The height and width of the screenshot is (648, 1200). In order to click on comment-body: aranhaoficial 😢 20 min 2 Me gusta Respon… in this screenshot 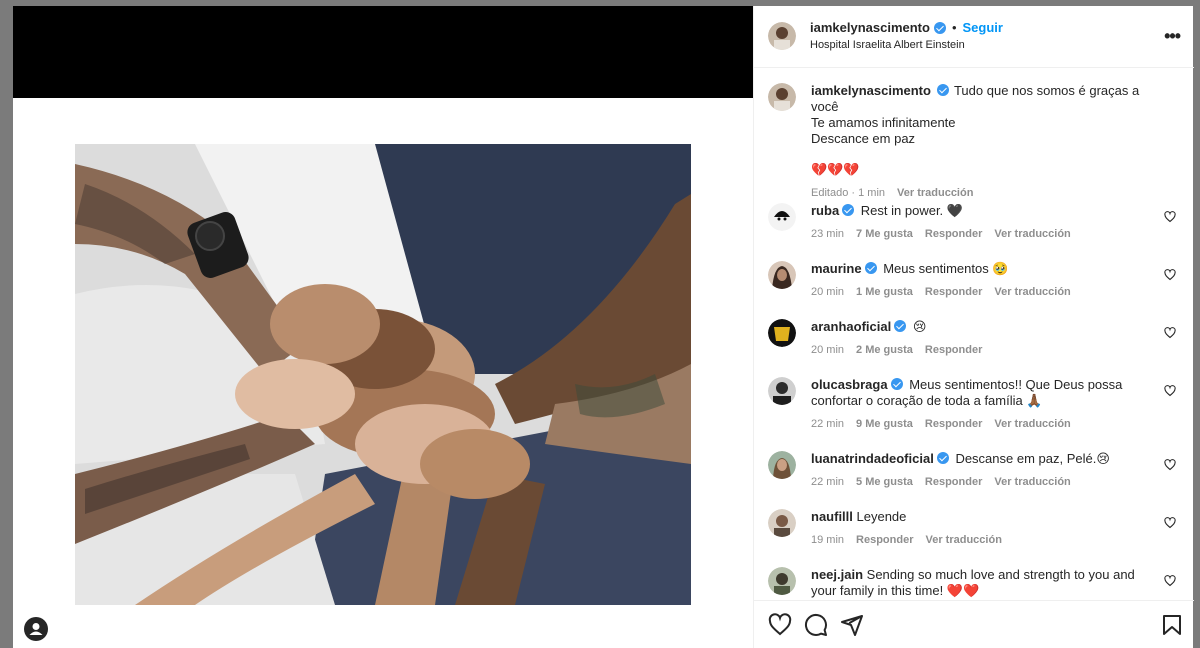, I will do `click(986, 338)`.